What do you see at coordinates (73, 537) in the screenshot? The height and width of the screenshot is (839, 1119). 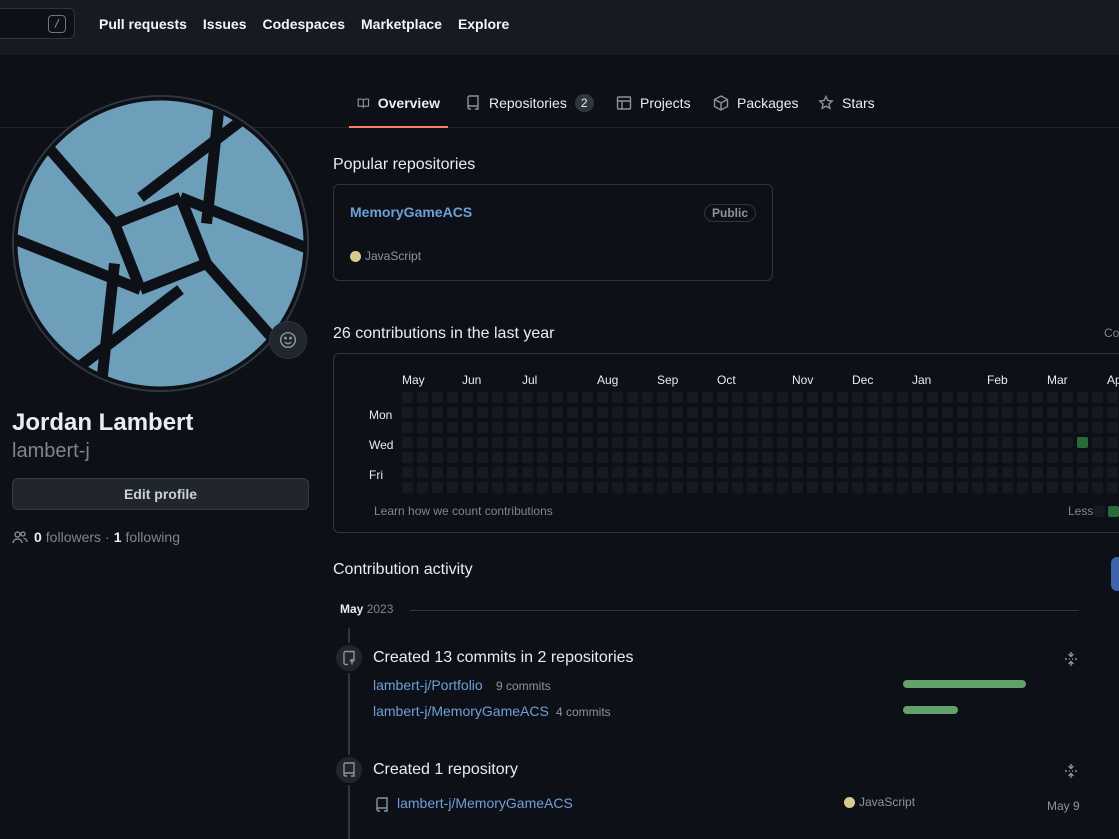 I see `followers-label: followers` at bounding box center [73, 537].